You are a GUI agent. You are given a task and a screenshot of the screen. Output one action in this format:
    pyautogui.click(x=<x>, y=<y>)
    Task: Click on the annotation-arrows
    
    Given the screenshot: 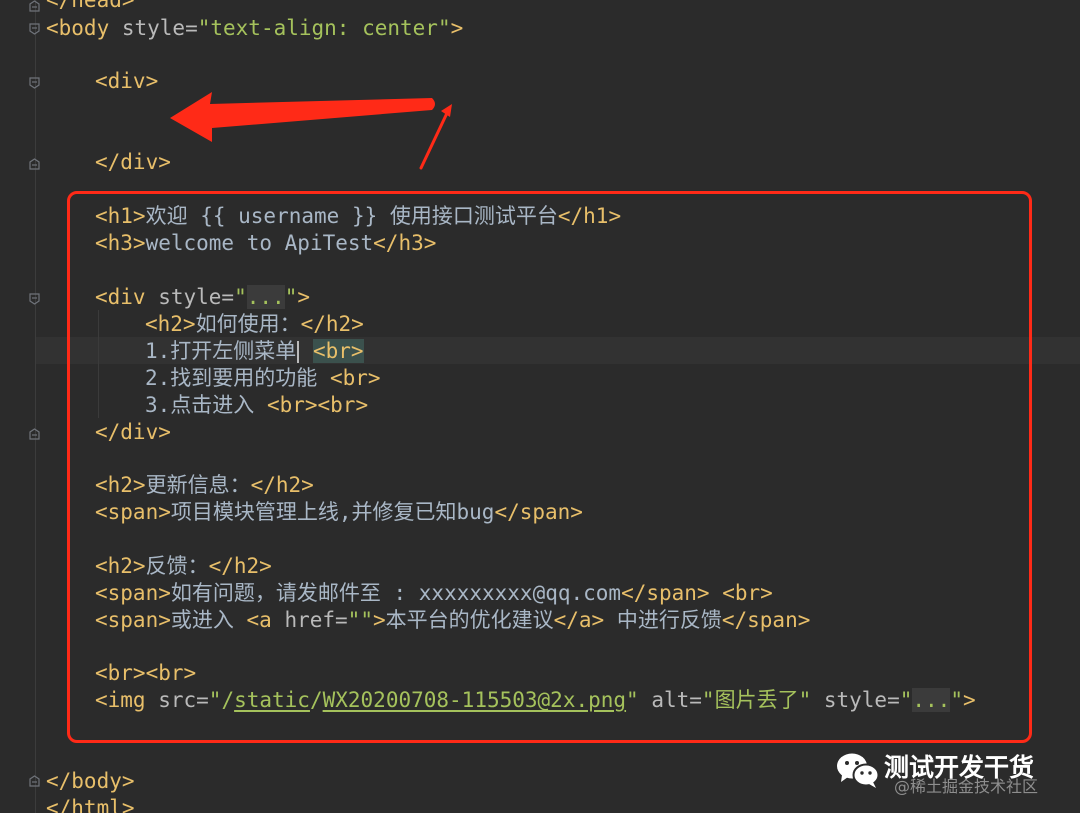 What is the action you would take?
    pyautogui.click(x=311, y=131)
    